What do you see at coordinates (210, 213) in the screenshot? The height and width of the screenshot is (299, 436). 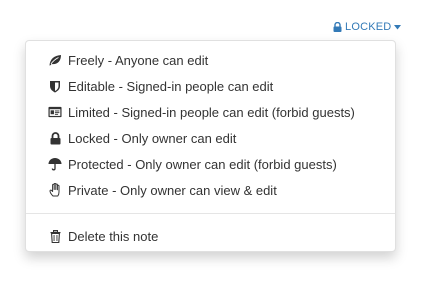 I see `menu-divider` at bounding box center [210, 213].